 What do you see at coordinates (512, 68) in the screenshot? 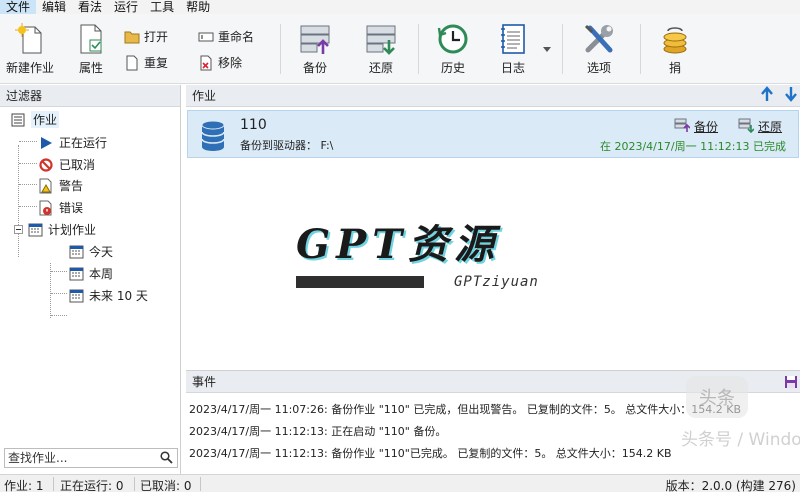
I see `log-label: 日志` at bounding box center [512, 68].